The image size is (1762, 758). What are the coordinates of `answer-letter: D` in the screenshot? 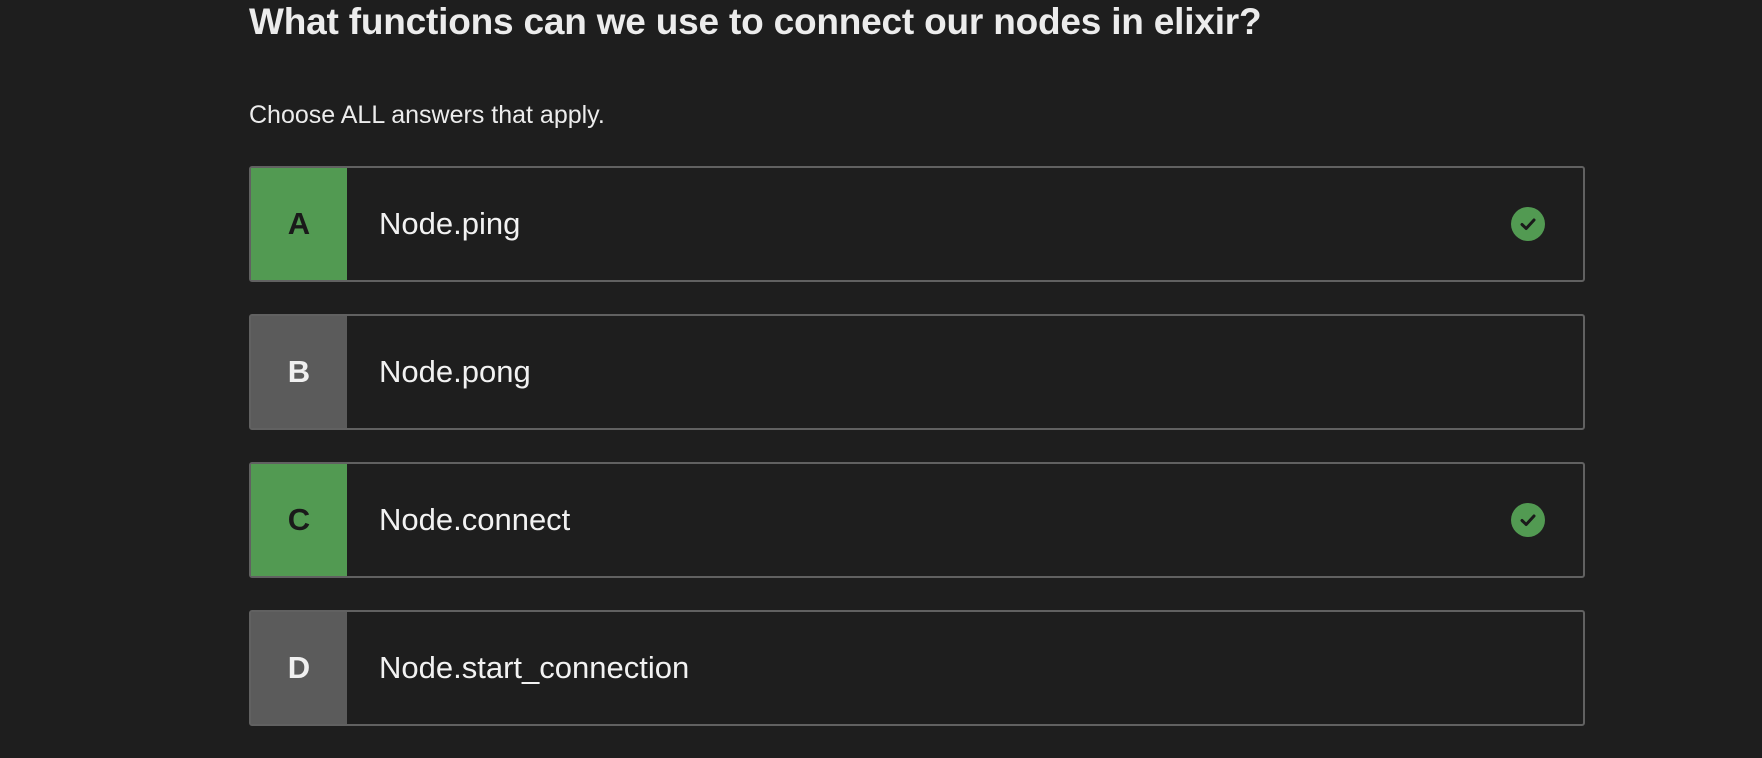 It's located at (299, 668).